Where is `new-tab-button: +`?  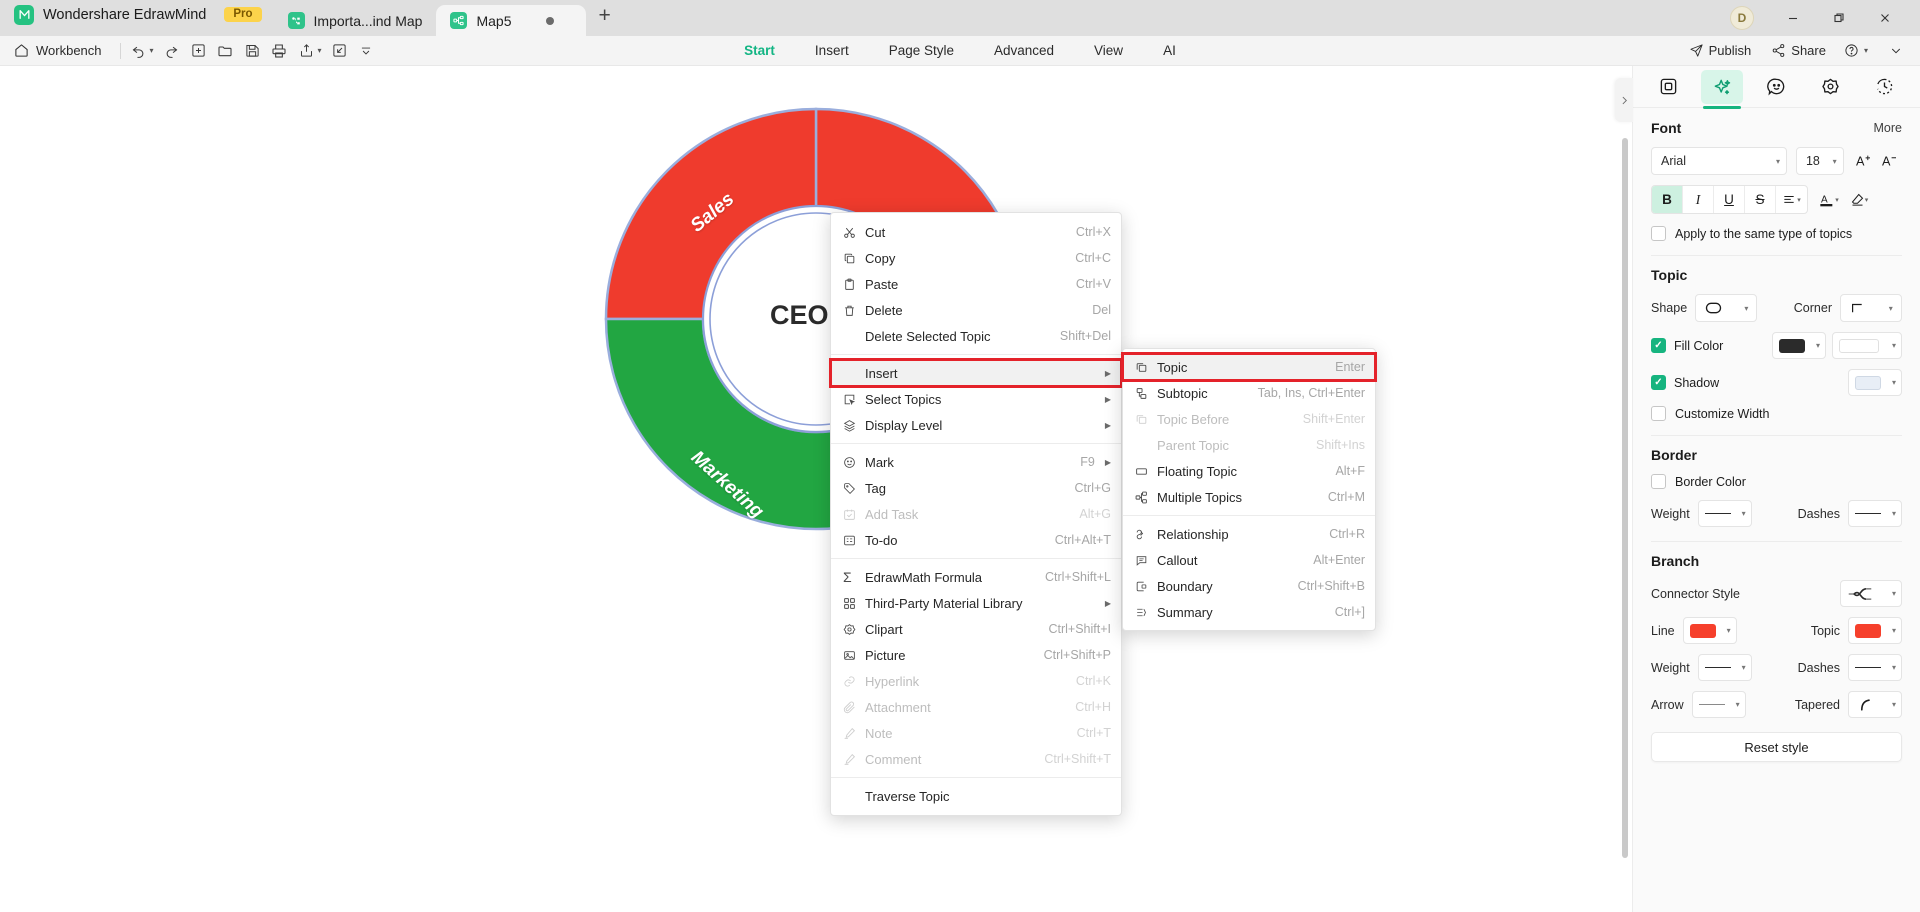 new-tab-button: + is located at coordinates (604, 18).